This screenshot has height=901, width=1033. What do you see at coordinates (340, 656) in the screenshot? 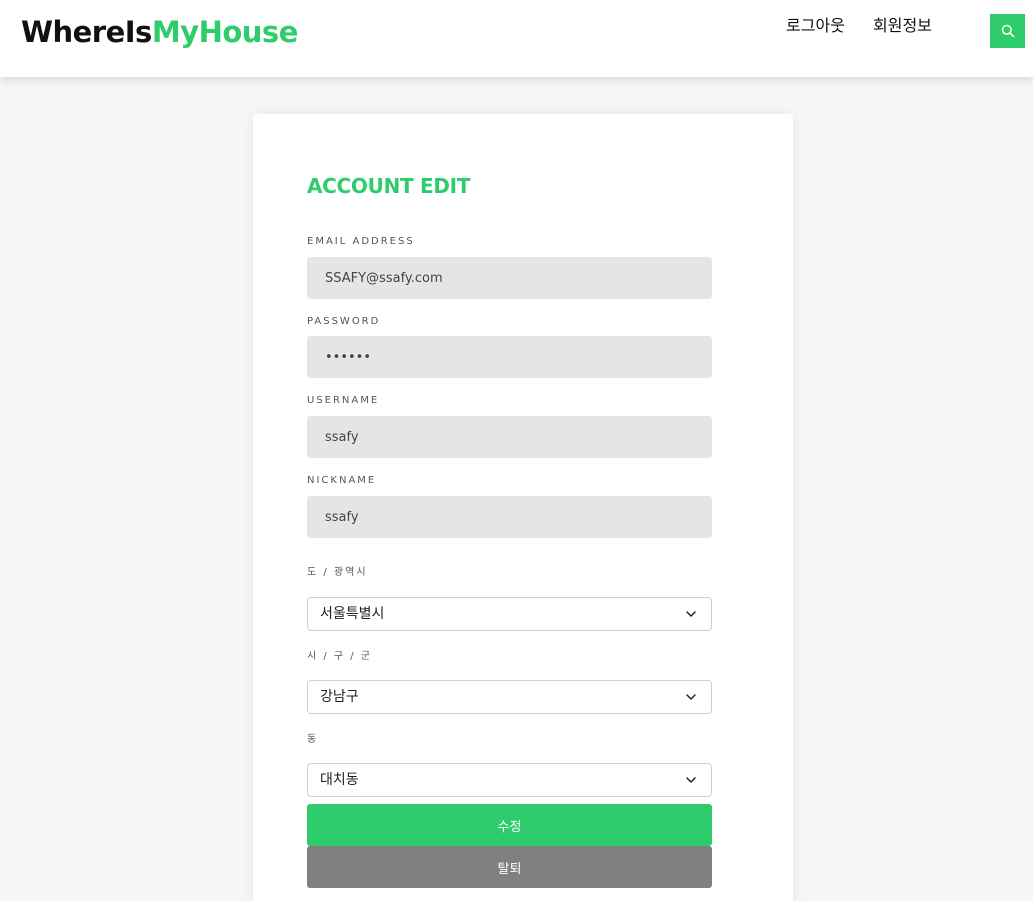
I see `district-label: 시 / 구 / 군` at bounding box center [340, 656].